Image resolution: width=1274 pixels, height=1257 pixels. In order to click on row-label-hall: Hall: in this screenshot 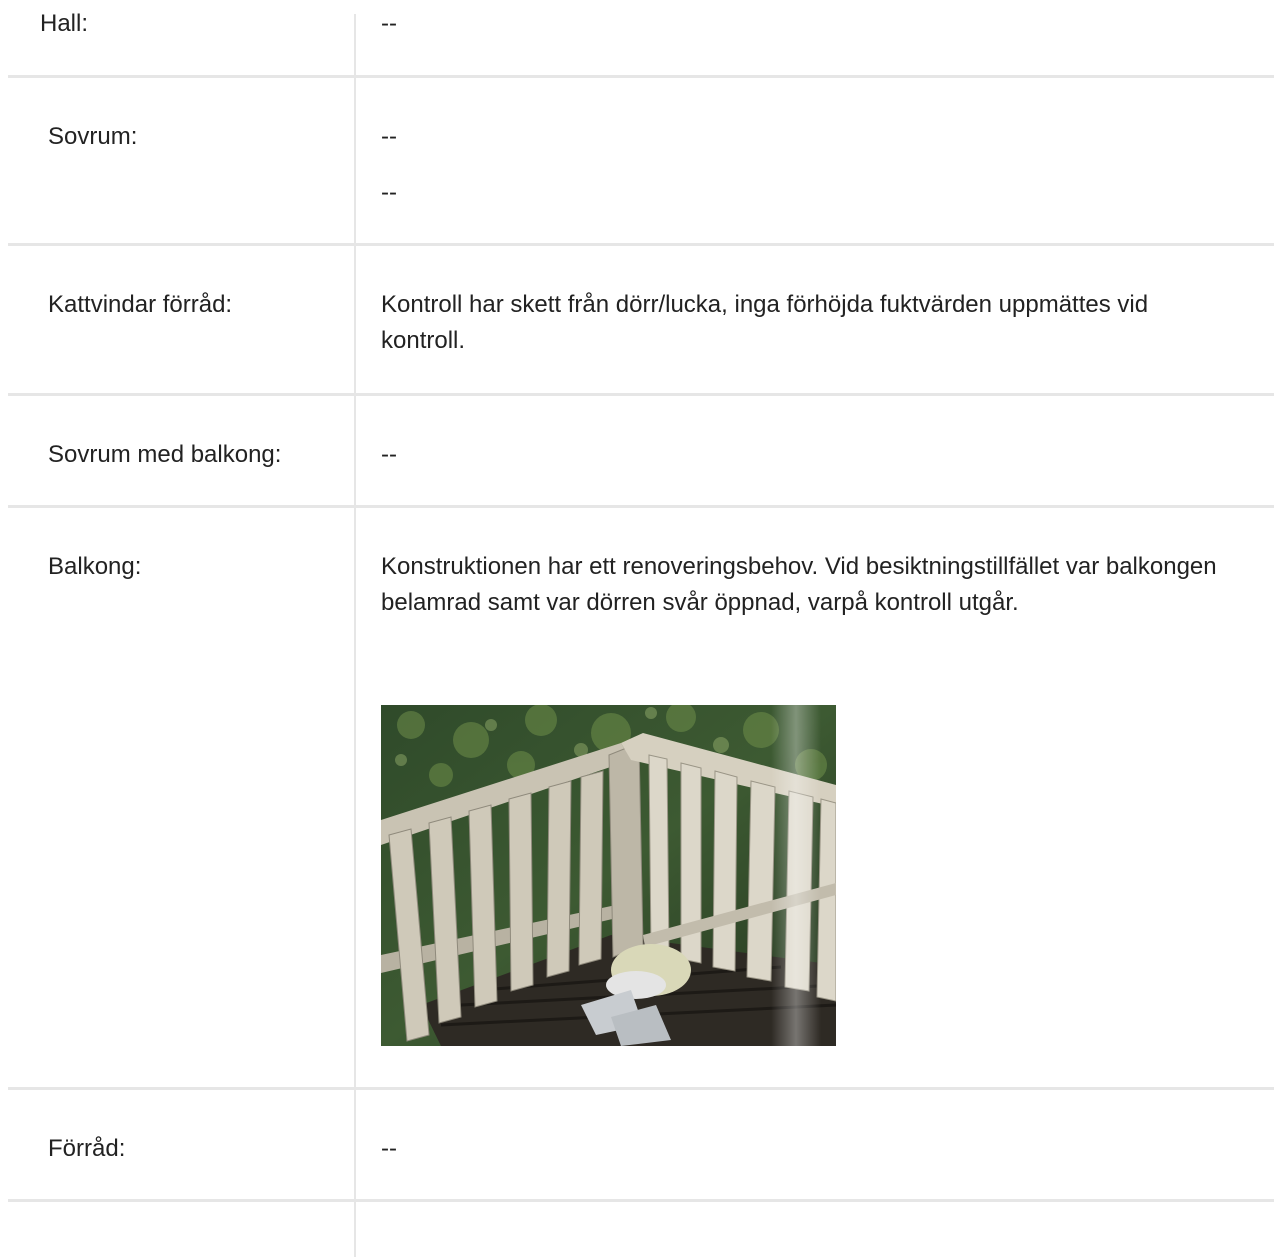, I will do `click(64, 23)`.